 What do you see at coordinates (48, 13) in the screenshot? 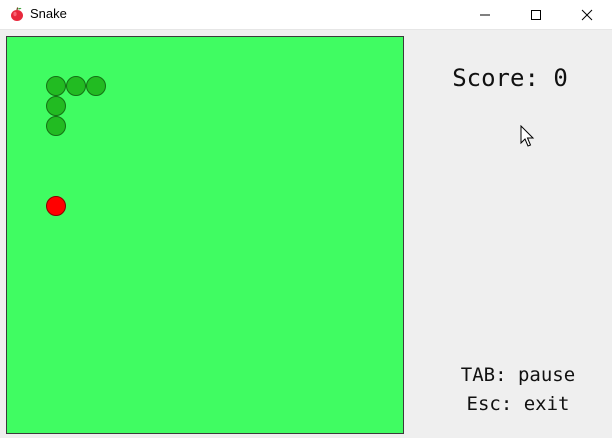
I see `window-title: Snake` at bounding box center [48, 13].